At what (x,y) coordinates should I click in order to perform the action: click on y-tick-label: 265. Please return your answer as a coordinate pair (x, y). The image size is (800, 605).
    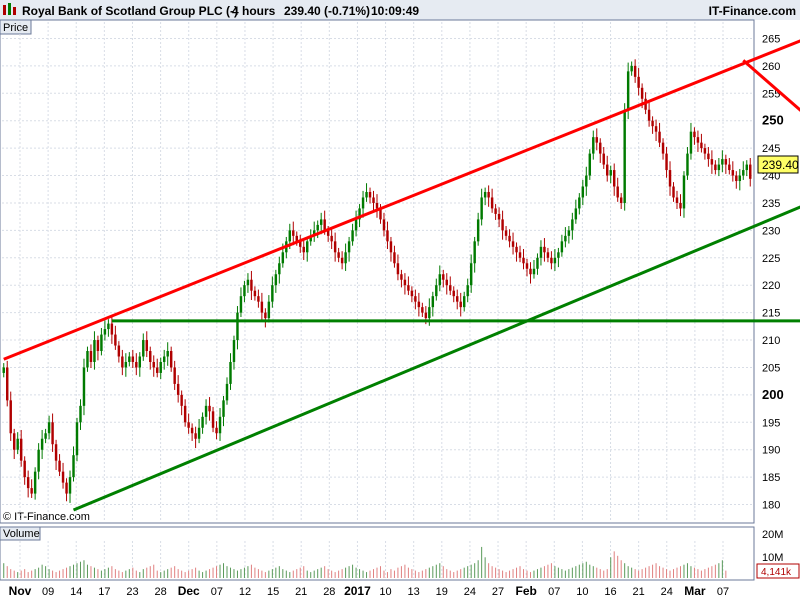
    Looking at the image, I should click on (771, 39).